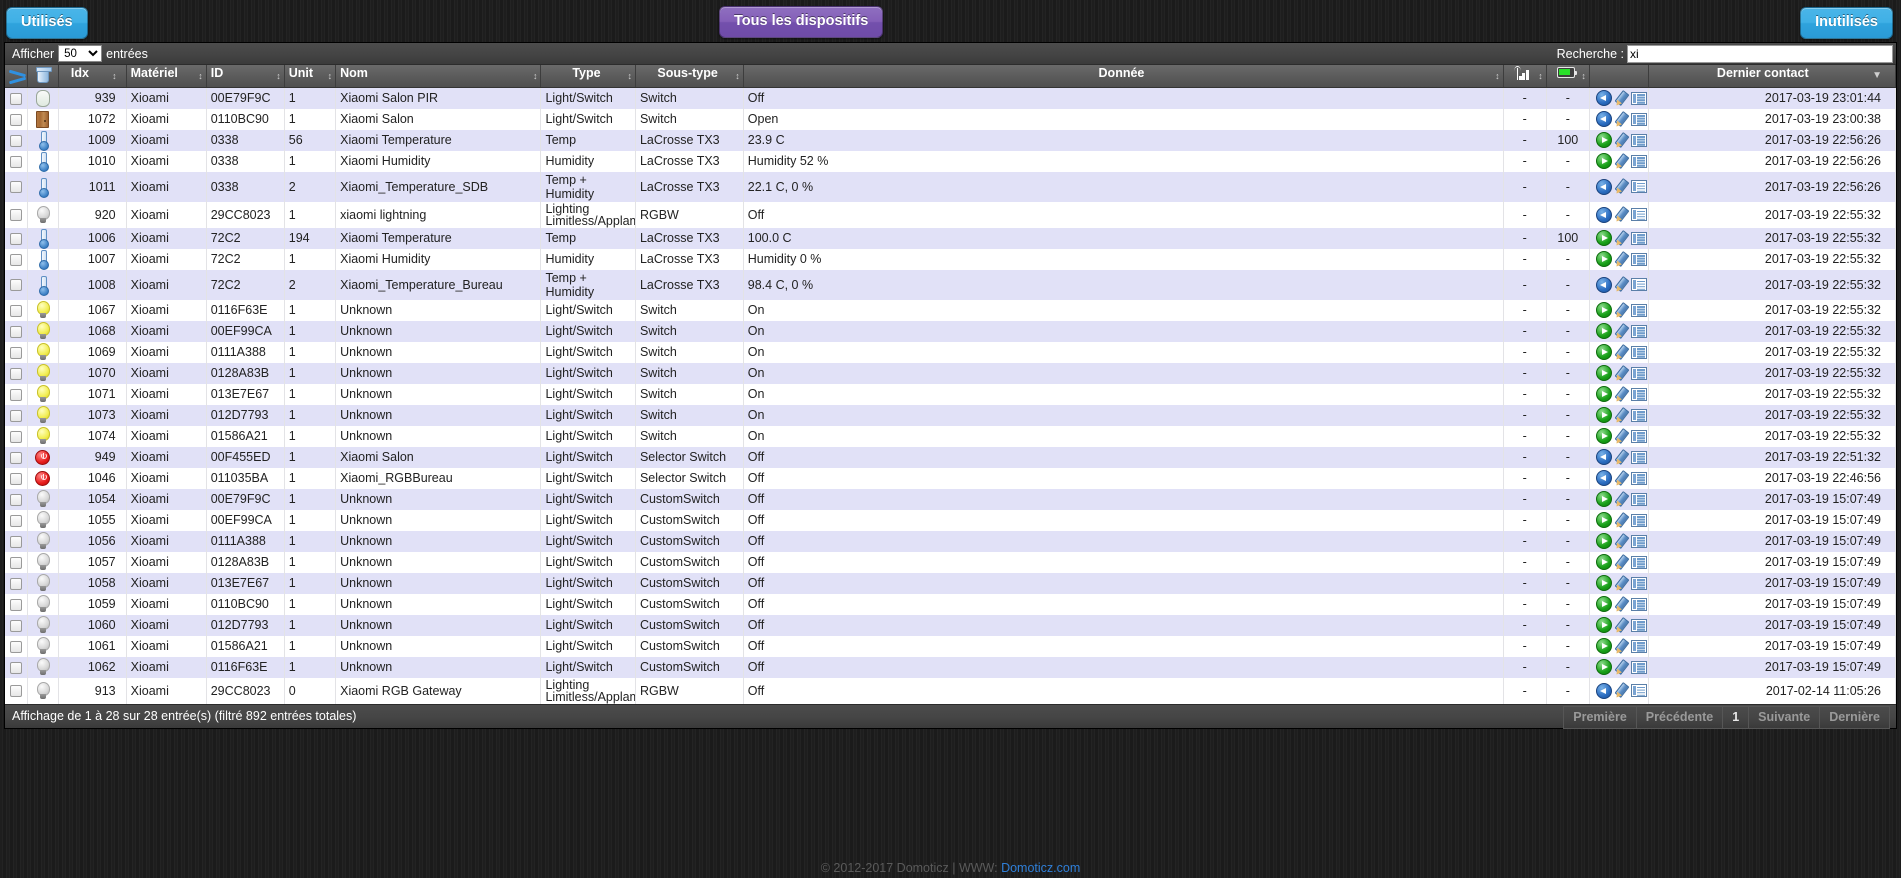 Image resolution: width=1901 pixels, height=878 pixels. I want to click on pagination-first: Première, so click(1600, 717).